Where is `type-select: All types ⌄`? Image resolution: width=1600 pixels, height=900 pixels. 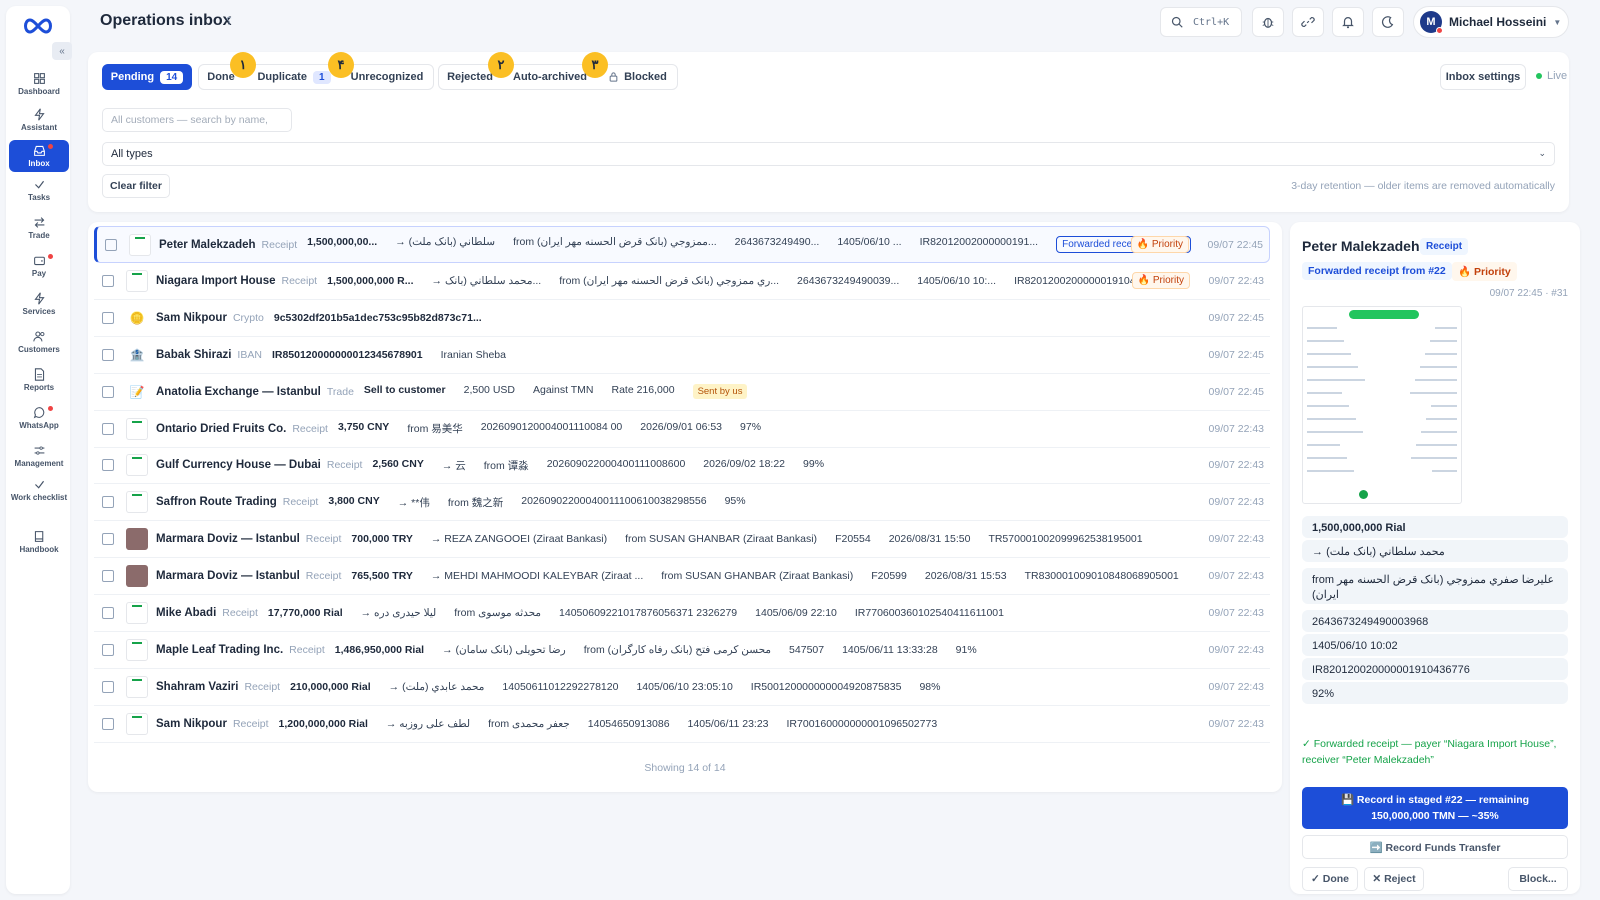 type-select: All types ⌄ is located at coordinates (828, 154).